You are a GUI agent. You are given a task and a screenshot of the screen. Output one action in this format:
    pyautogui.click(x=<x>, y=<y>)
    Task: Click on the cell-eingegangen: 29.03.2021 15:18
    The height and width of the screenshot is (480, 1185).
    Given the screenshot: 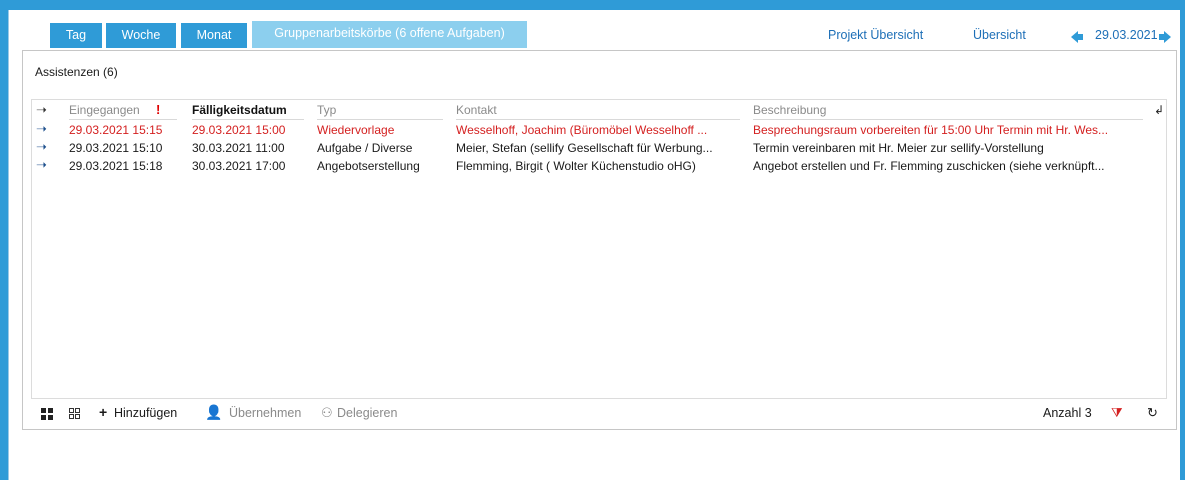 What is the action you would take?
    pyautogui.click(x=116, y=166)
    